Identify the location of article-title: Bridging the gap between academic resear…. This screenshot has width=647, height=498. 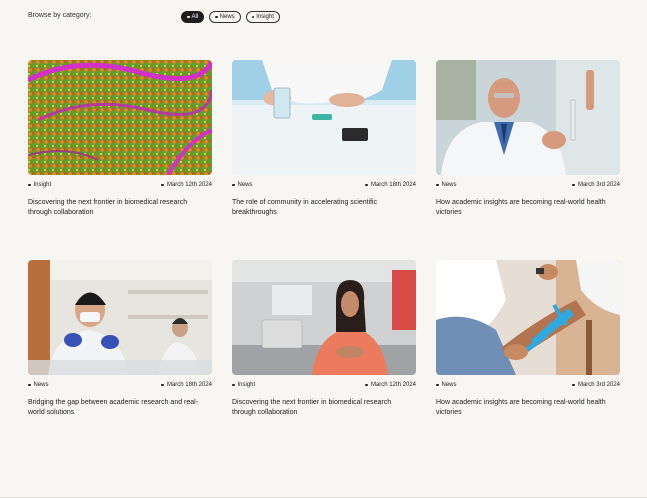
(118, 408).